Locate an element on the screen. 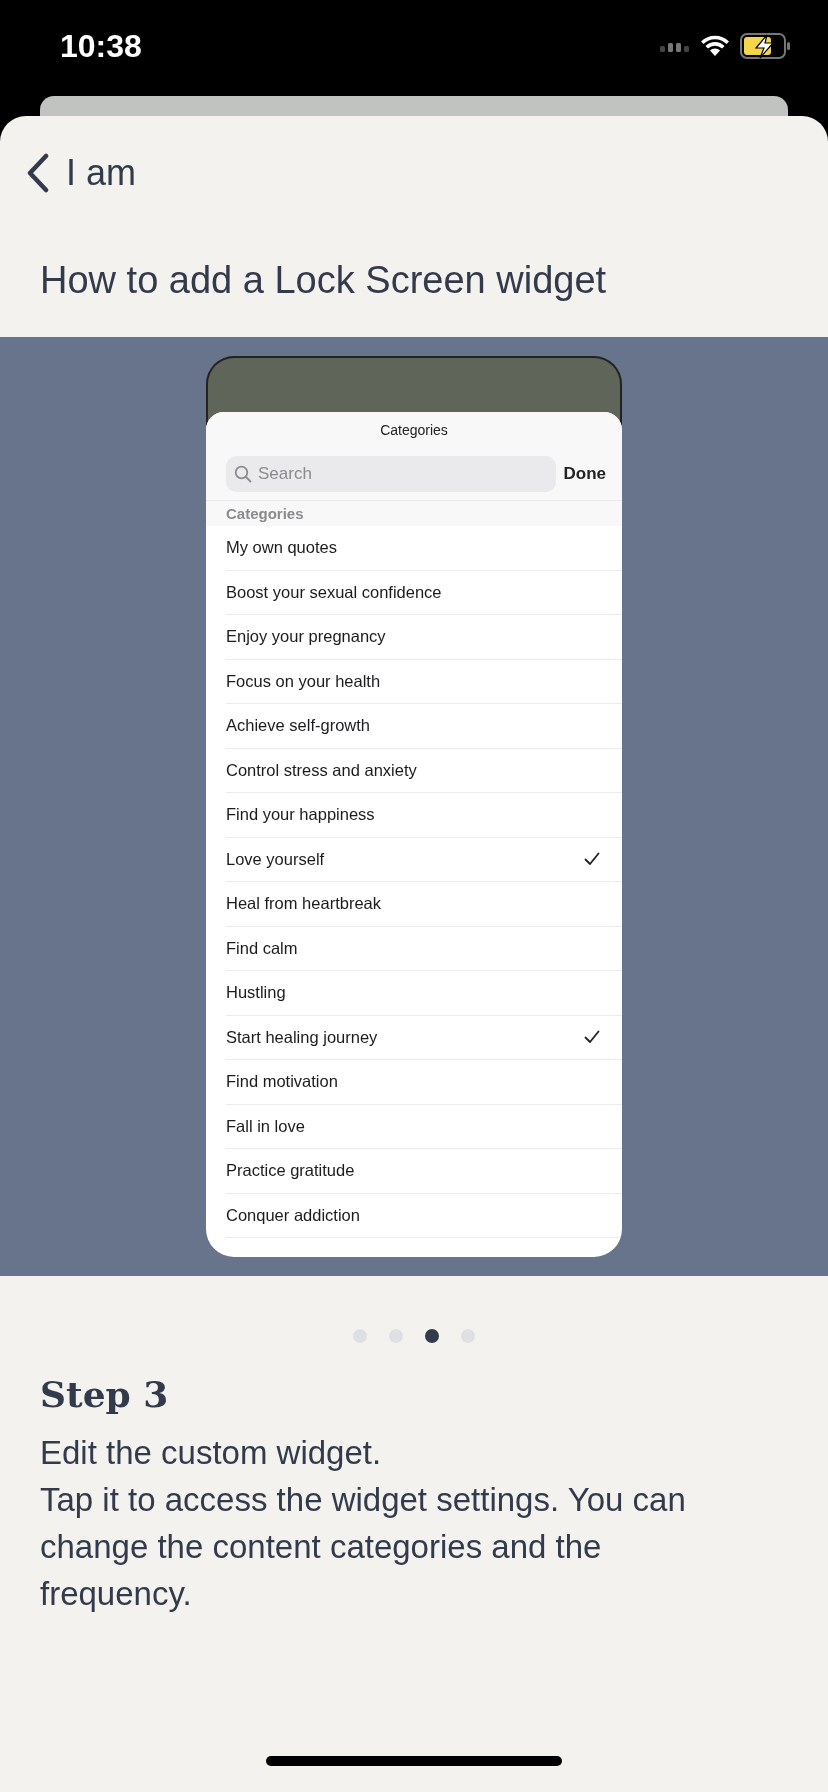  category-label: Heal from heartbreak is located at coordinates (303, 904).